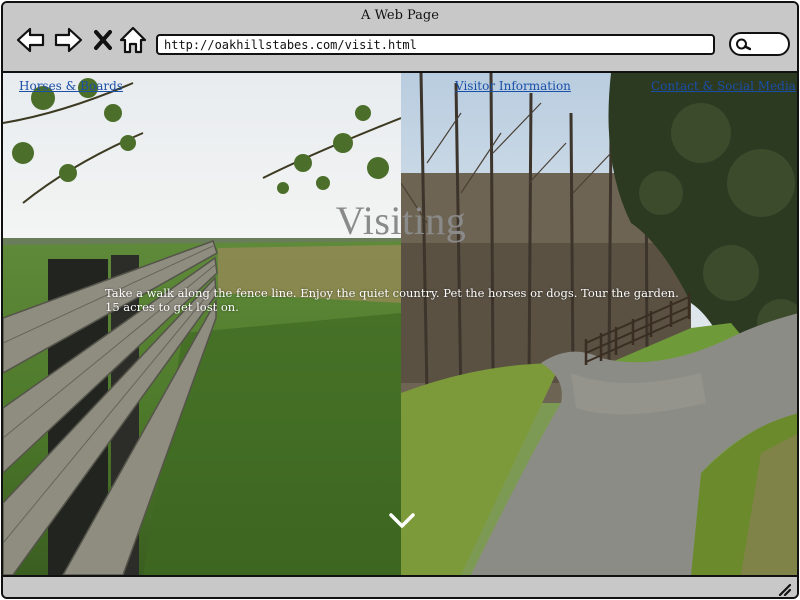 This screenshot has height=600, width=800. What do you see at coordinates (401, 220) in the screenshot?
I see `page-title: Visiting` at bounding box center [401, 220].